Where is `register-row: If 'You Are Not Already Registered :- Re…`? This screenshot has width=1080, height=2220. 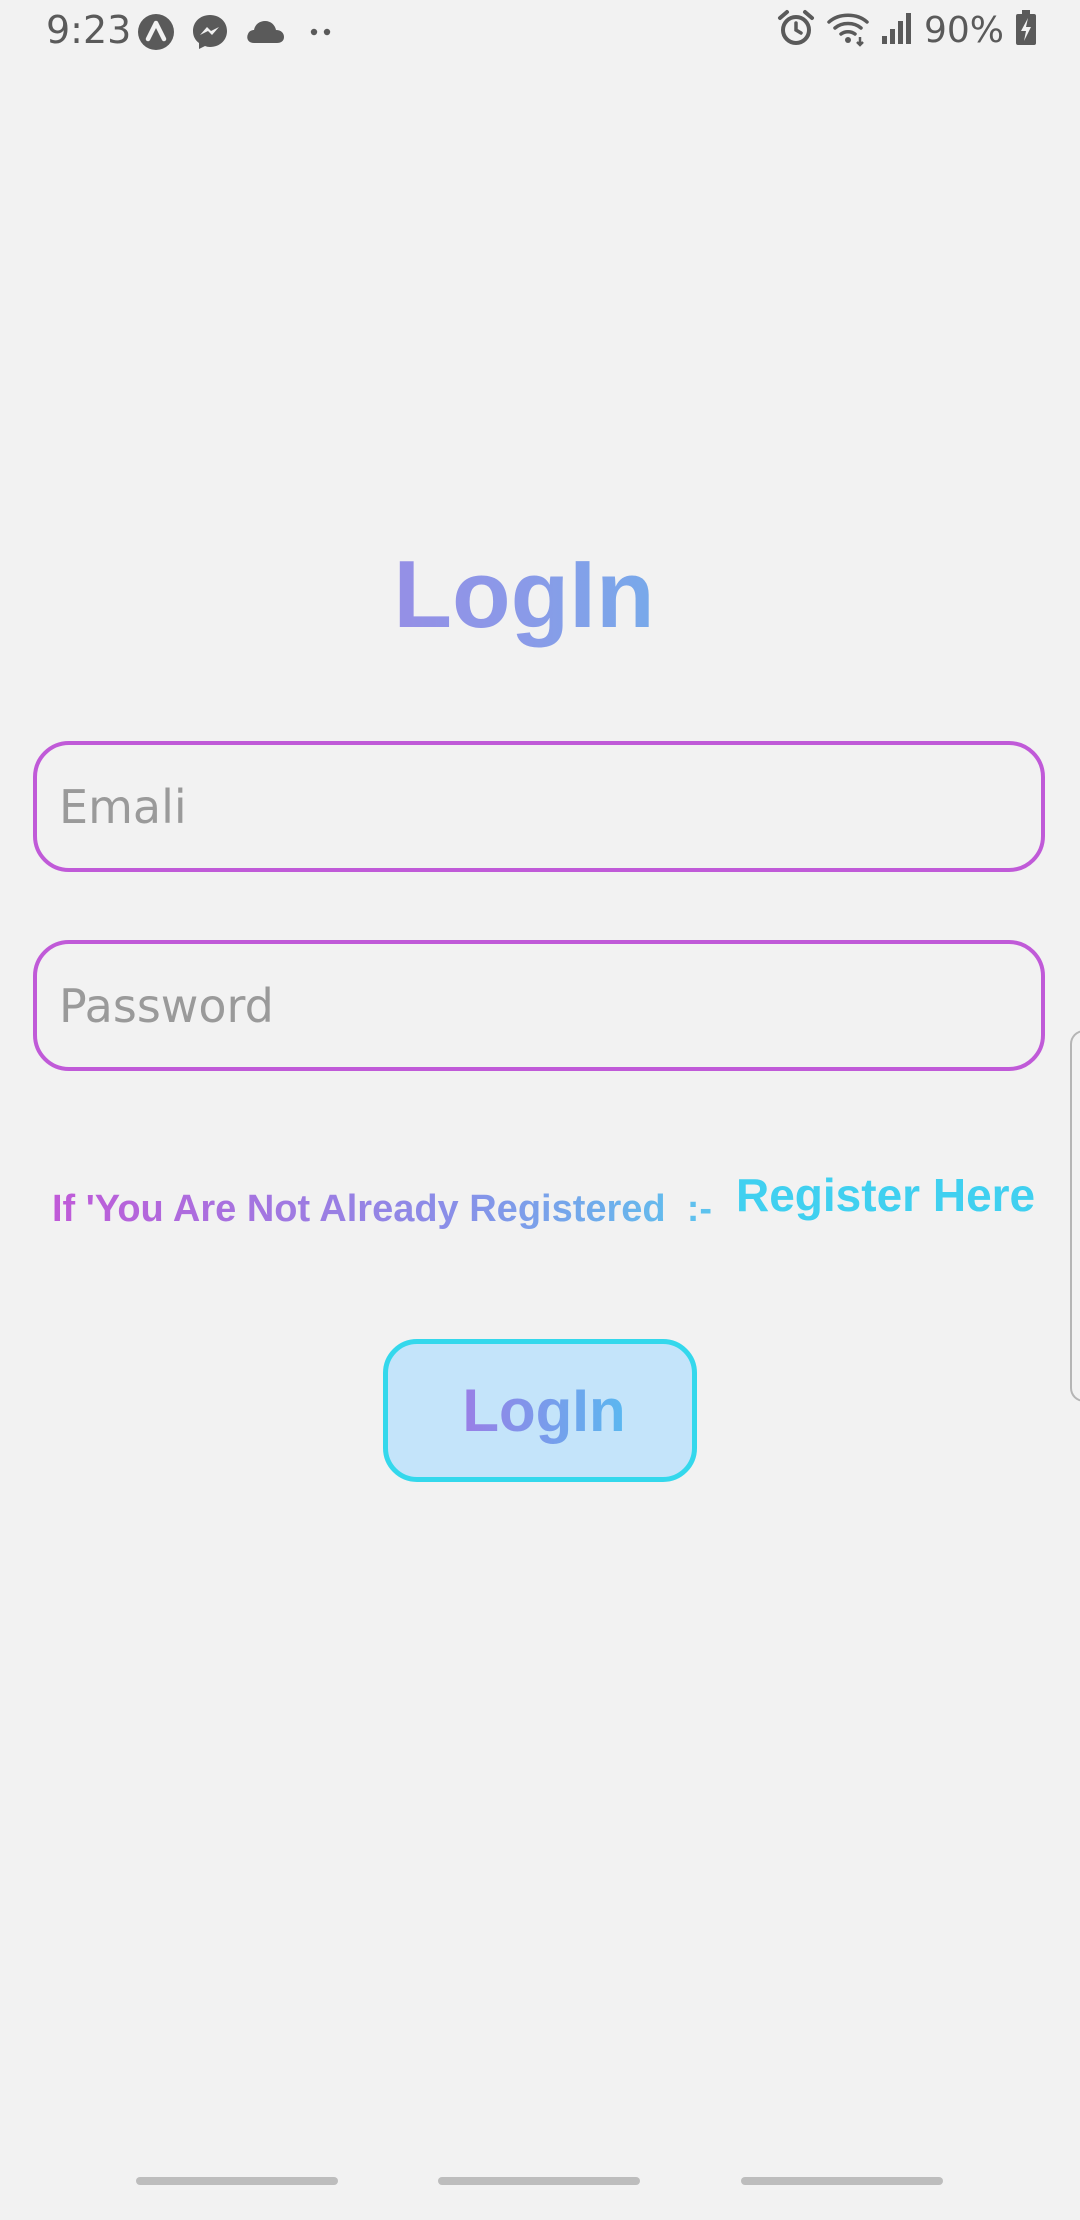 register-row: If 'You Are Not Already Registered :- Re… is located at coordinates (552, 1200).